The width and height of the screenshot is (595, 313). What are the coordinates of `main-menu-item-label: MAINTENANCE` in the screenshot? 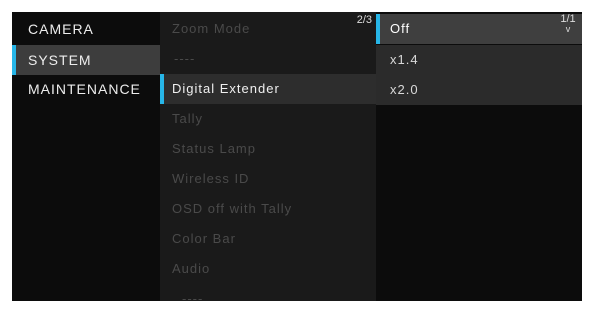 It's located at (84, 89).